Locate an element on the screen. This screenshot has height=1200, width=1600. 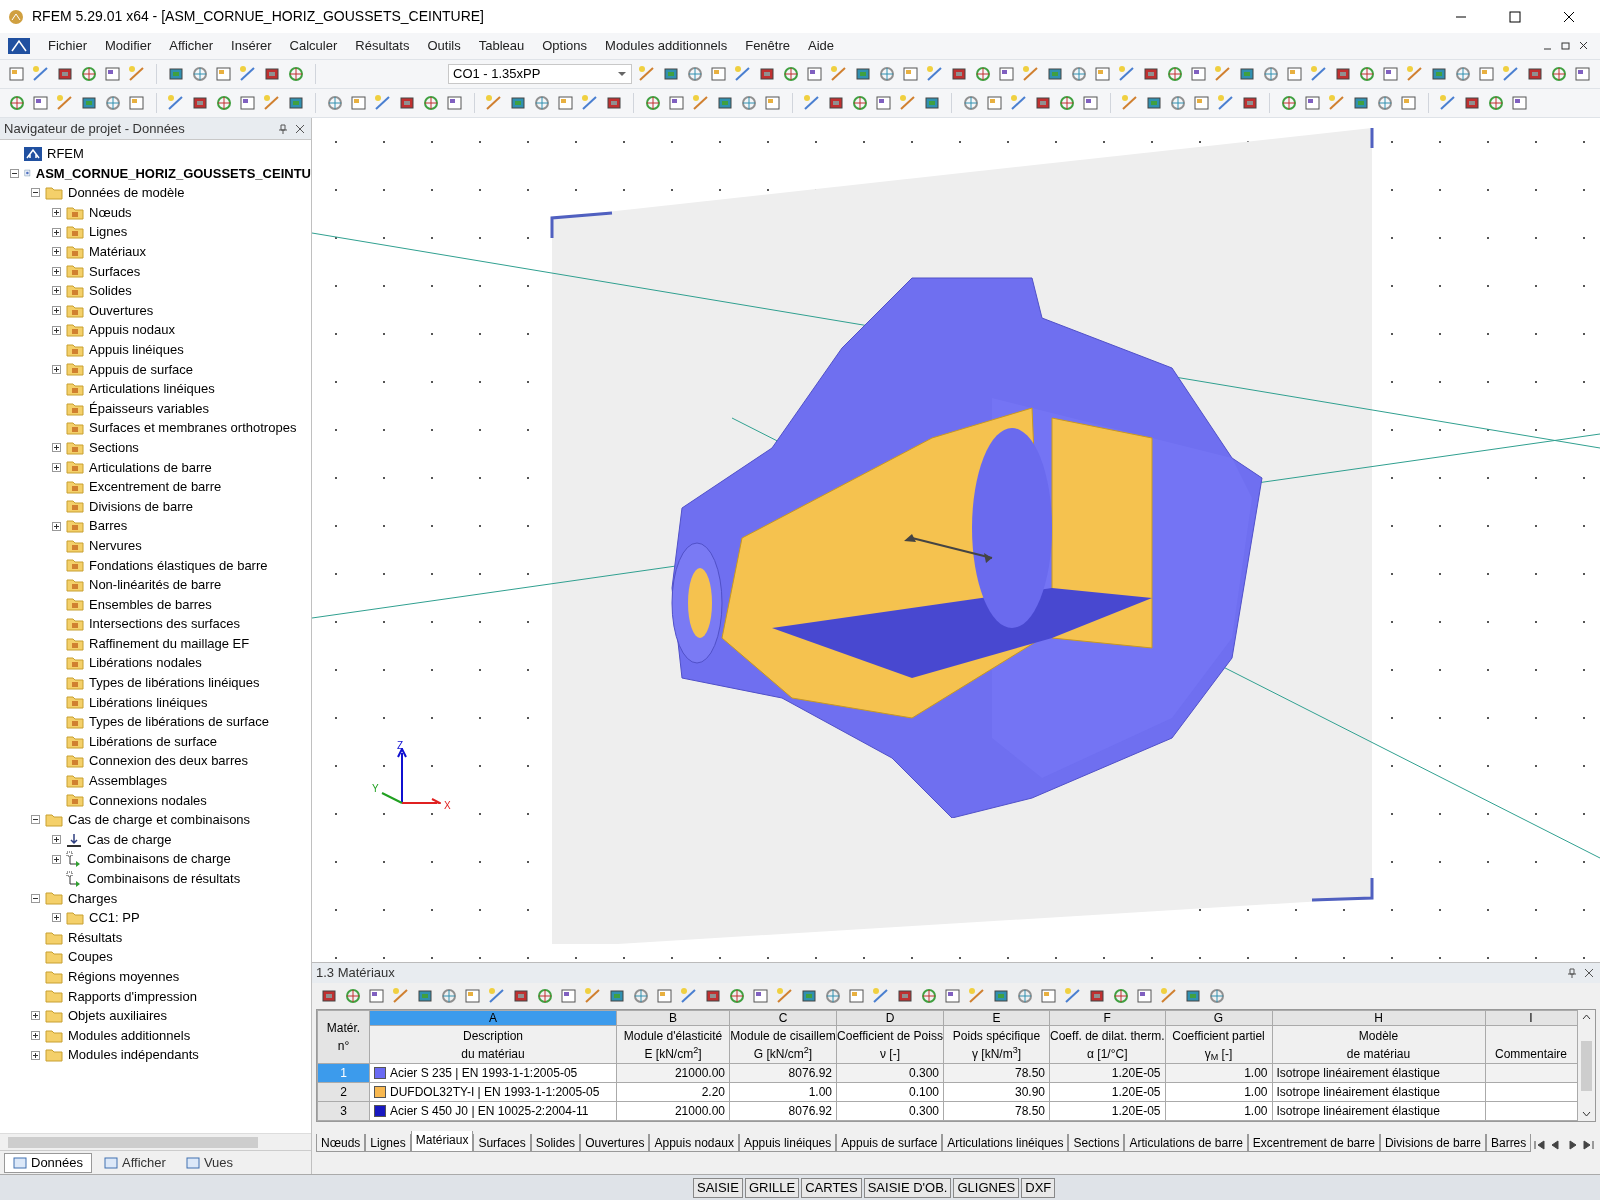
tree-item: Articulations de barre is located at coordinates (150, 467).